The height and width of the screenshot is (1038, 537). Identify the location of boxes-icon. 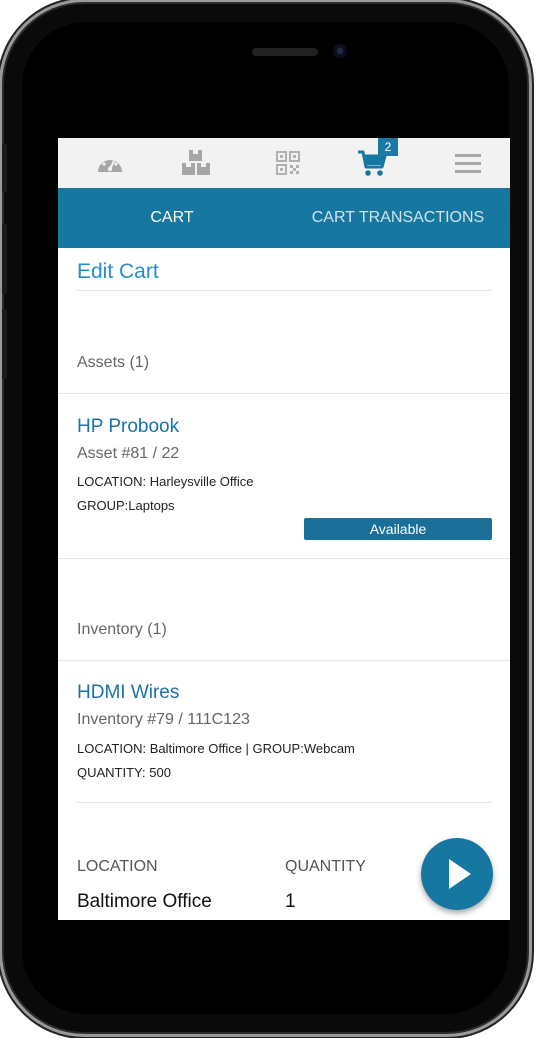
(196, 163).